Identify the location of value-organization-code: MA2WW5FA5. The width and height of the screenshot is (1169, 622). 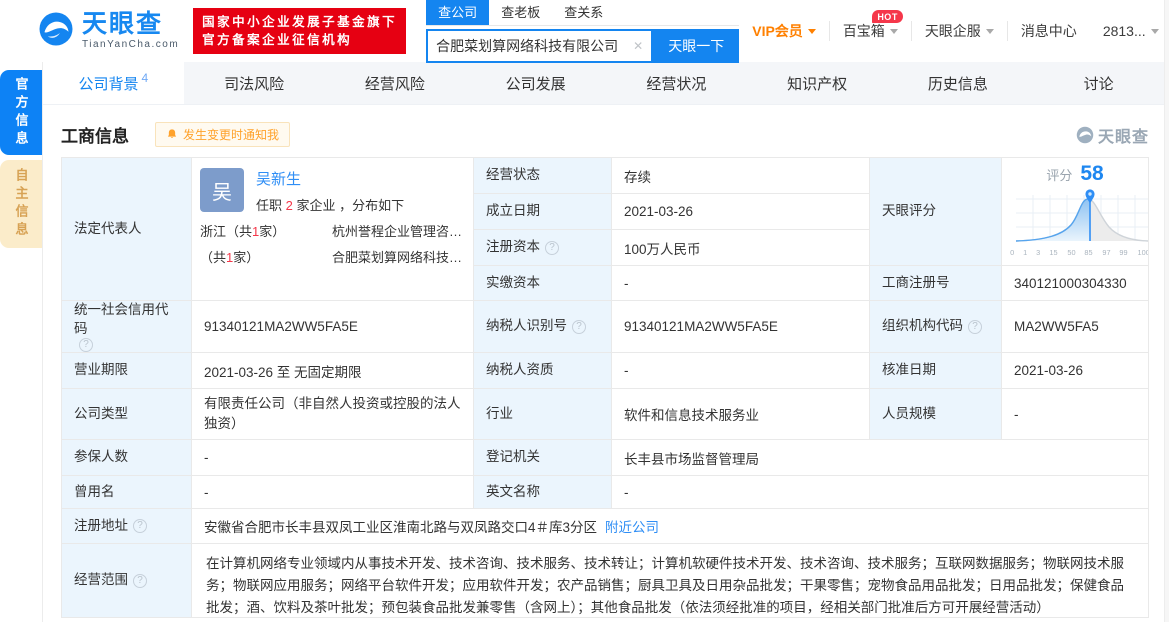
(1075, 327).